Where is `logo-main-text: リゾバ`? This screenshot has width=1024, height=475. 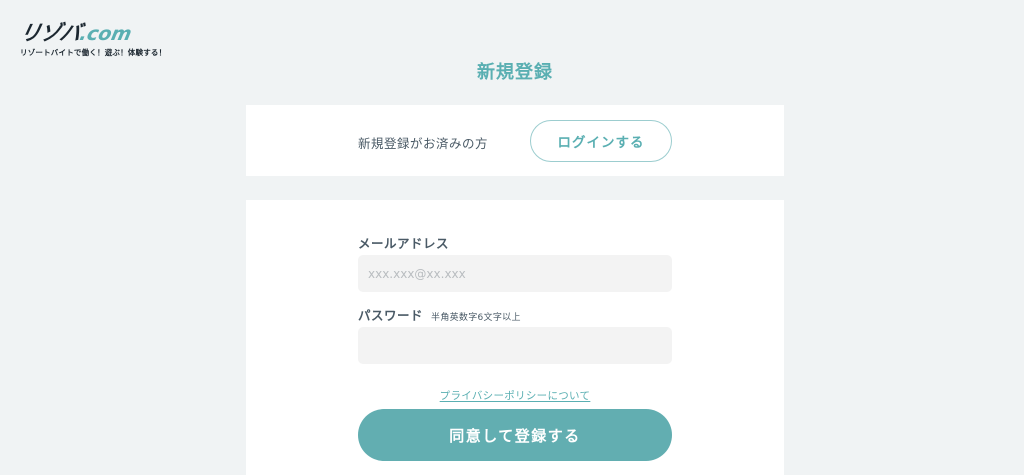
logo-main-text: リゾバ is located at coordinates (50, 33).